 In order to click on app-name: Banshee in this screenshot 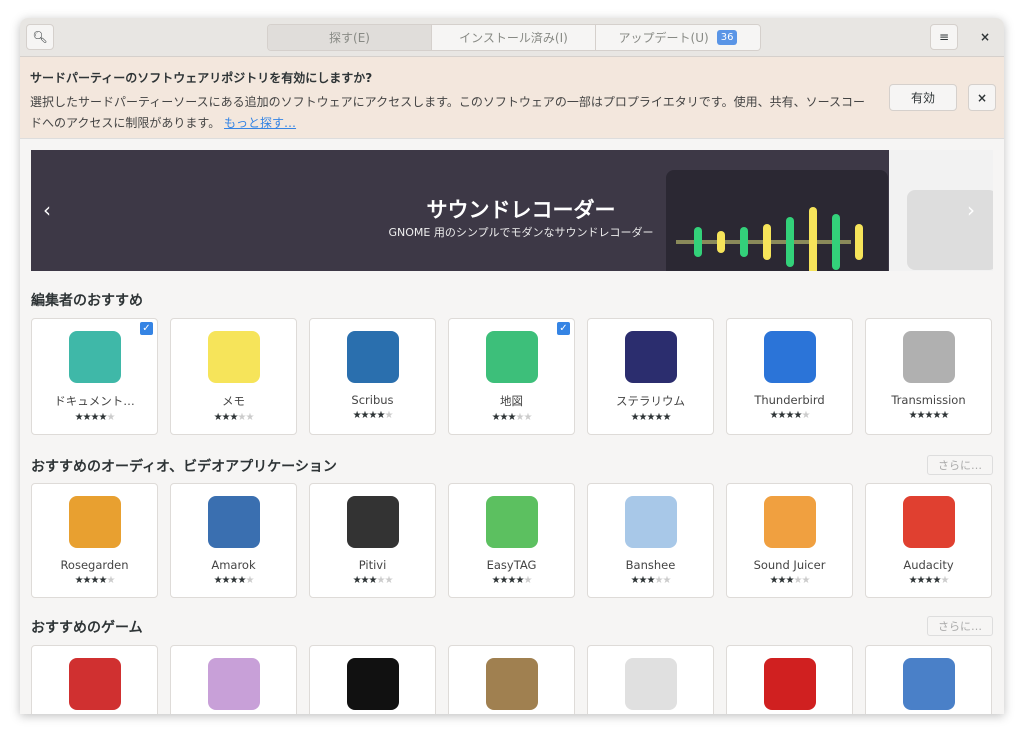, I will do `click(650, 565)`.